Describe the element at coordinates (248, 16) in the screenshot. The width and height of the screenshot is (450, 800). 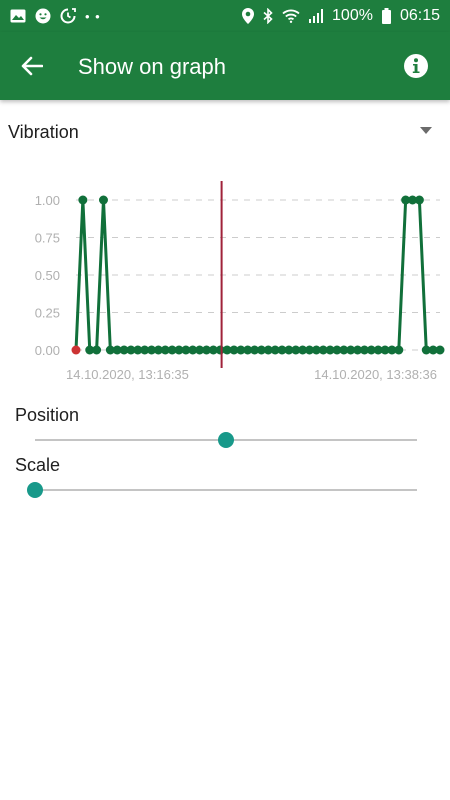
I see `location-icon` at that location.